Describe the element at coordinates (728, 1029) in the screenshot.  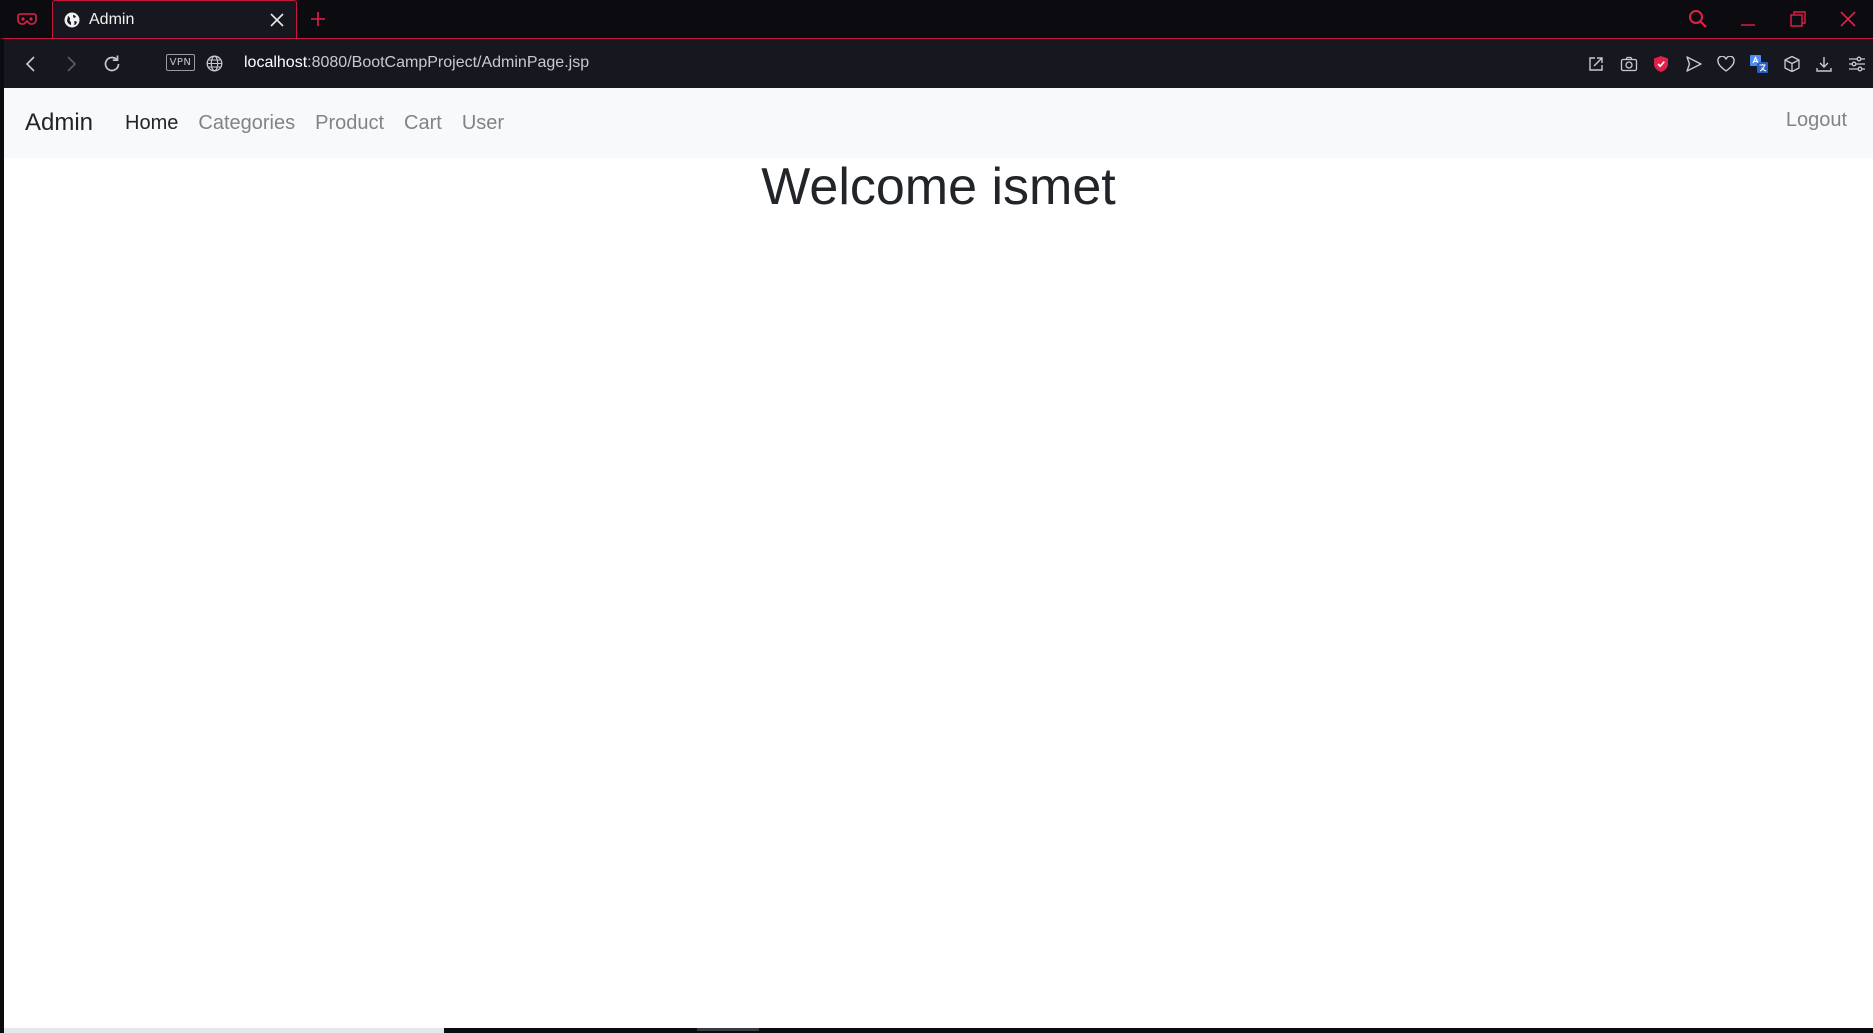
I see `scrollbar-marker` at that location.